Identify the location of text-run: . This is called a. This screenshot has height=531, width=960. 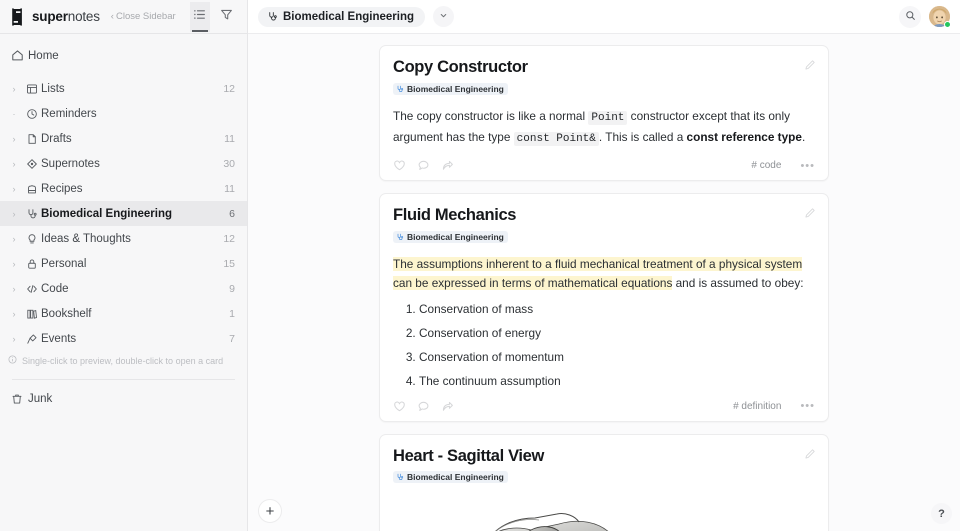
(642, 136).